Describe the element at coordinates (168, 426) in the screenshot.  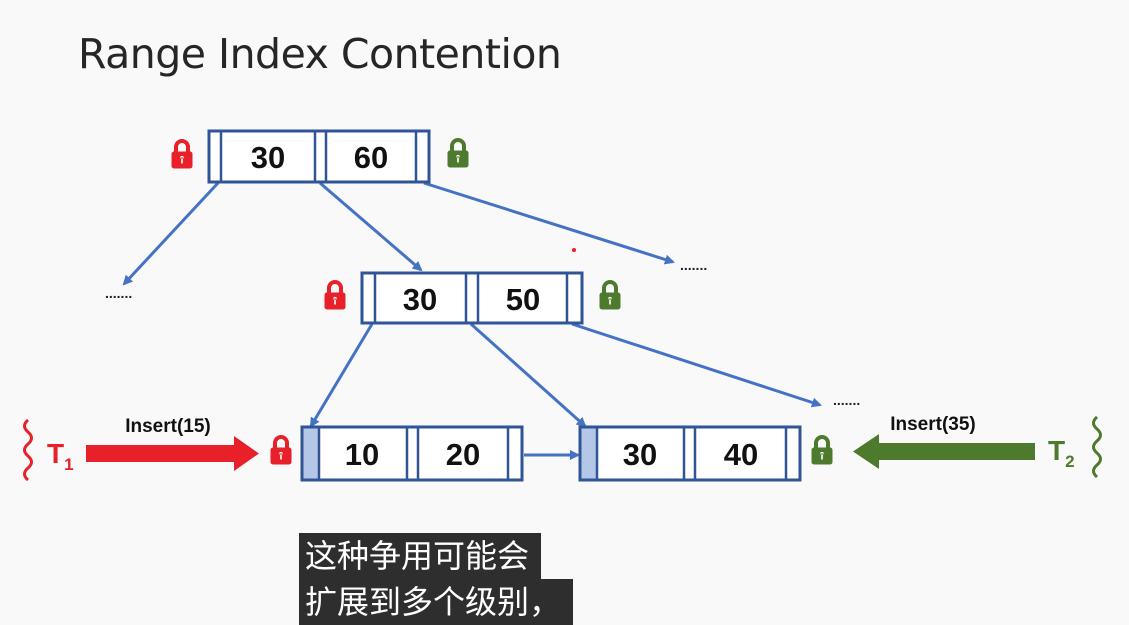
I see `t1-action-label: Insert(15)` at that location.